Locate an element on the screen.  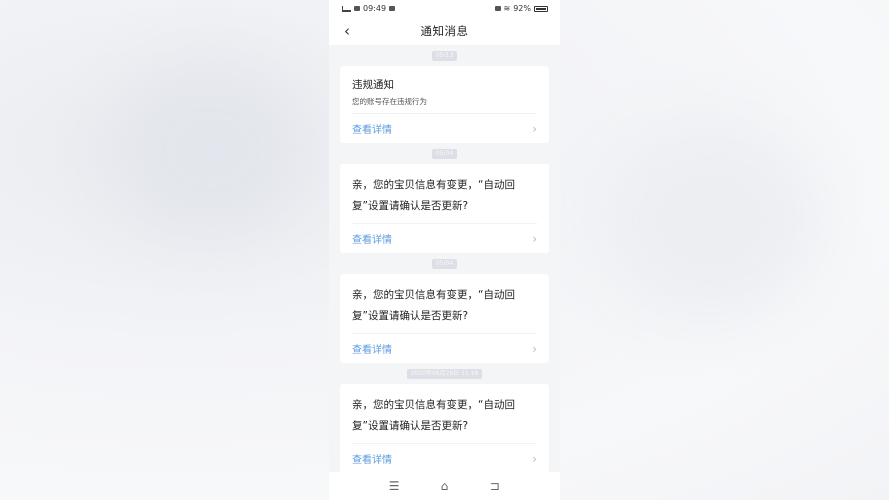
chevron-left-icon: ‹ is located at coordinates (347, 31).